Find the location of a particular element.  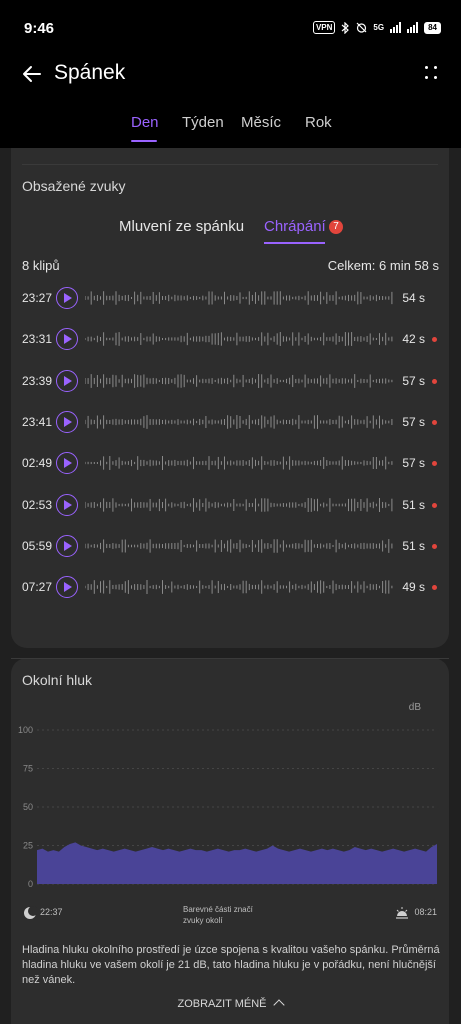

sleep-start-time: 22:37 is located at coordinates (51, 912).